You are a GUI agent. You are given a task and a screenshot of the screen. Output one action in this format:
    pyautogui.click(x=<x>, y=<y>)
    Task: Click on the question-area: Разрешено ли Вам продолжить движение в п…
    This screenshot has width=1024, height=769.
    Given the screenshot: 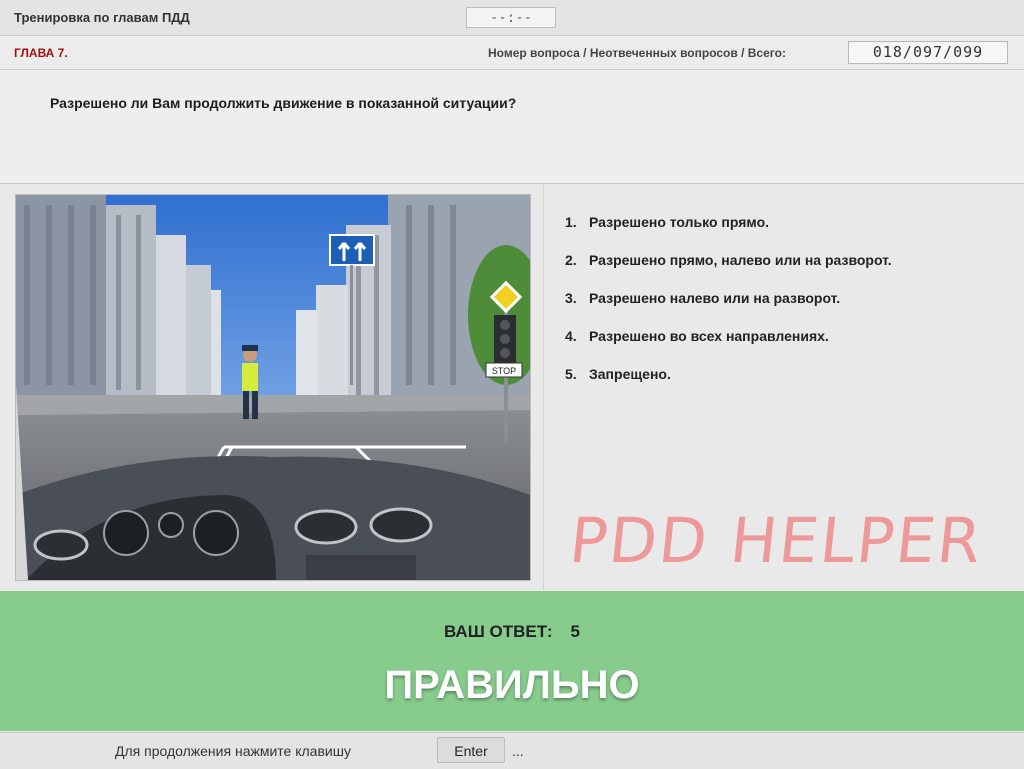 What is the action you would take?
    pyautogui.click(x=512, y=127)
    